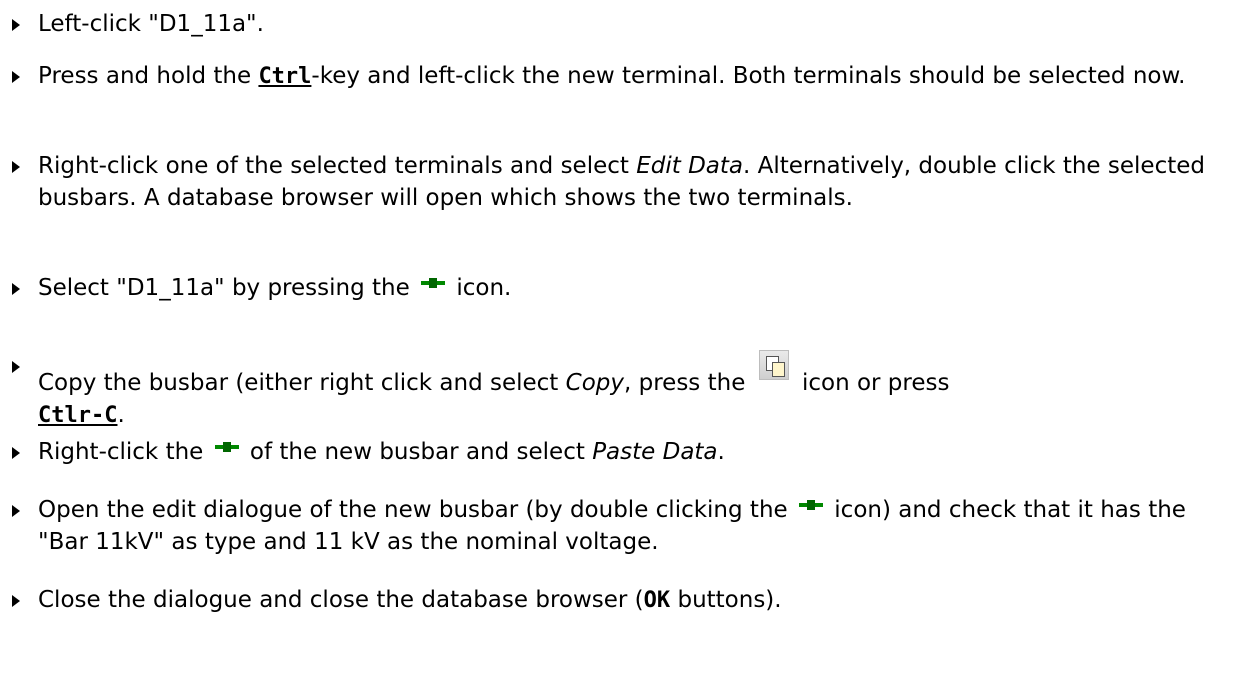  What do you see at coordinates (148, 76) in the screenshot?
I see `step-text: Press and hold the` at bounding box center [148, 76].